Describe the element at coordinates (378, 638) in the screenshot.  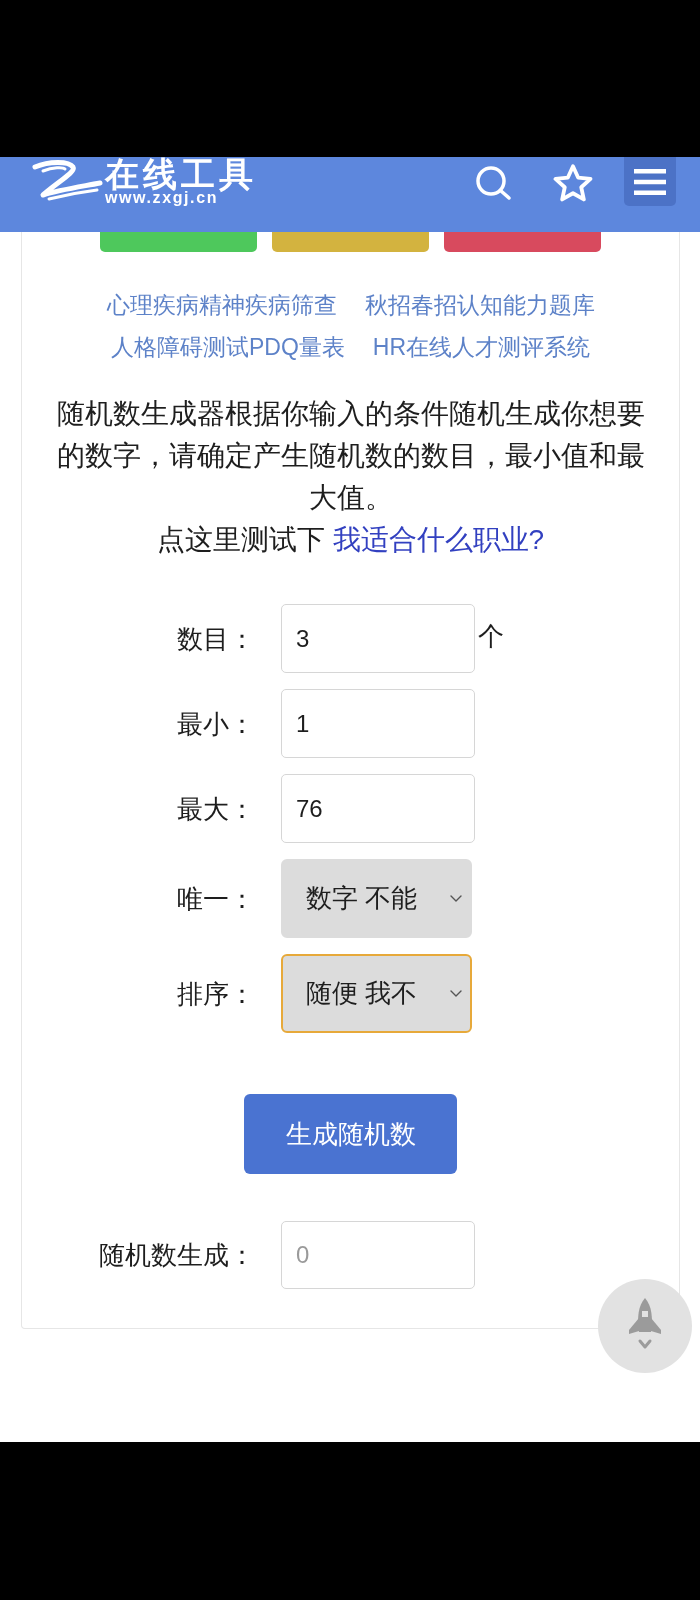
I see `input-field: 3` at that location.